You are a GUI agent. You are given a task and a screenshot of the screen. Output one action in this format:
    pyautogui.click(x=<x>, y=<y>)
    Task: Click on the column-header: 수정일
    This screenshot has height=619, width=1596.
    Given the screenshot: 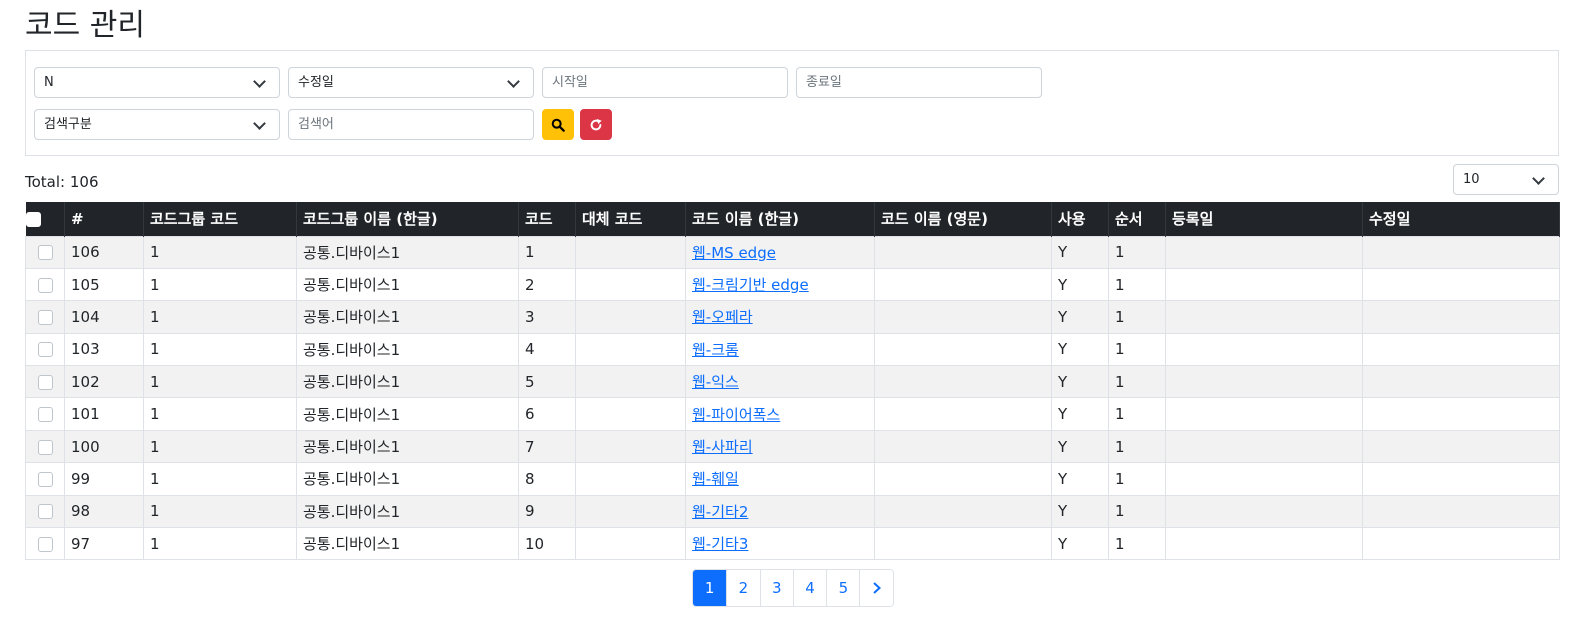 What is the action you would take?
    pyautogui.click(x=1461, y=219)
    